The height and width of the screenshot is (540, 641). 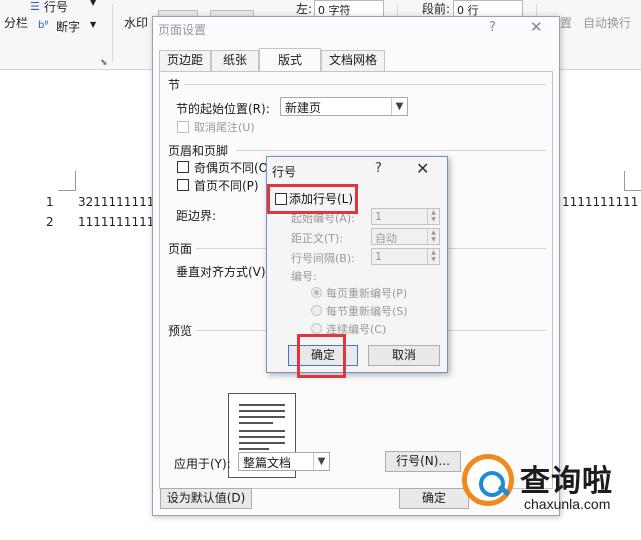 I want to click on tab-document-grid: 文档网格, so click(x=353, y=60).